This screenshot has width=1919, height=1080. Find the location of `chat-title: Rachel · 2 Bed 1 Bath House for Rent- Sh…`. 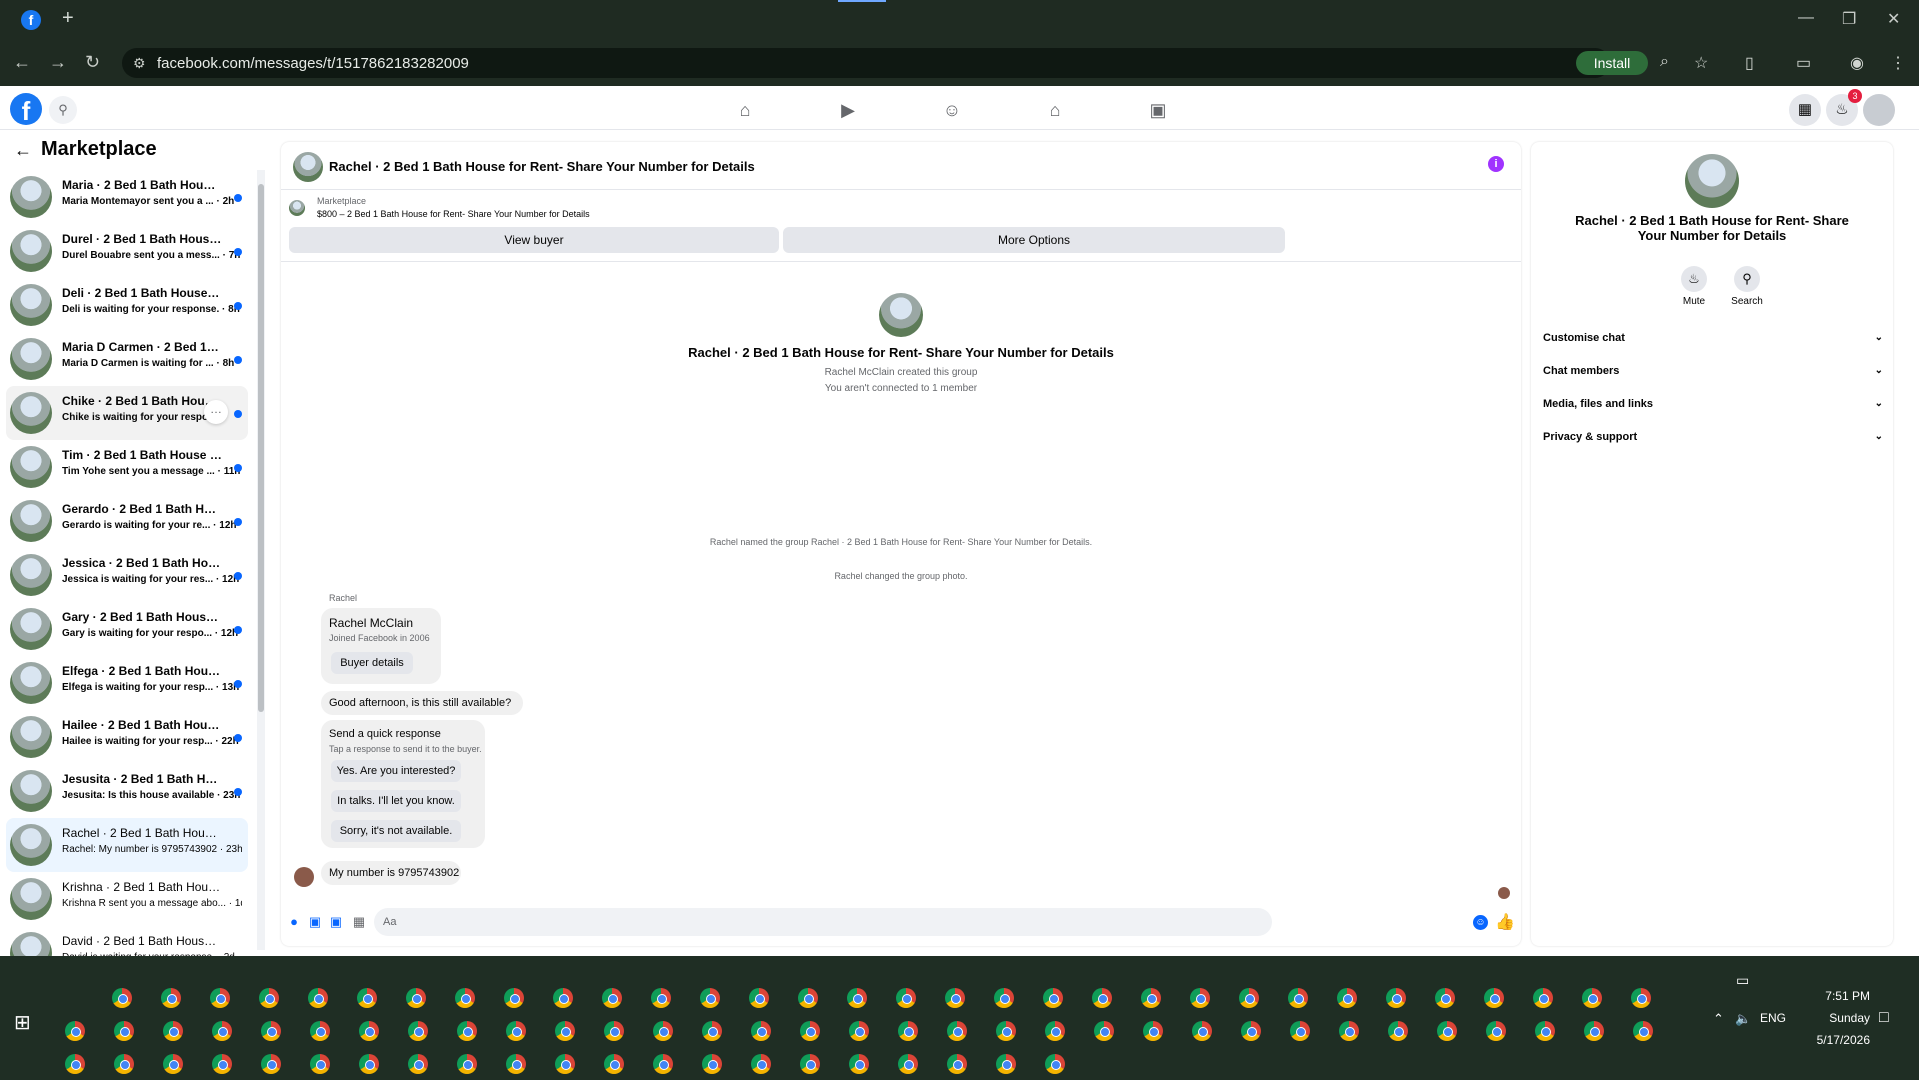

chat-title: Rachel · 2 Bed 1 Bath House for Rent- Sh… is located at coordinates (542, 166).